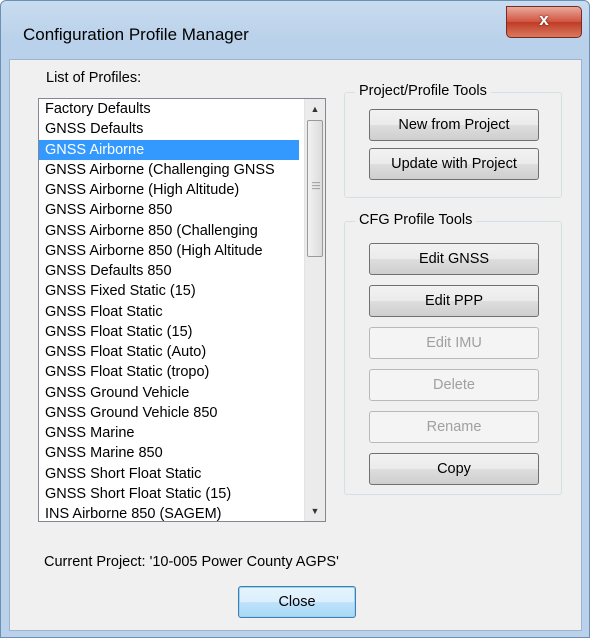  Describe the element at coordinates (169, 433) in the screenshot. I see `list-item: GNSS Marine` at that location.